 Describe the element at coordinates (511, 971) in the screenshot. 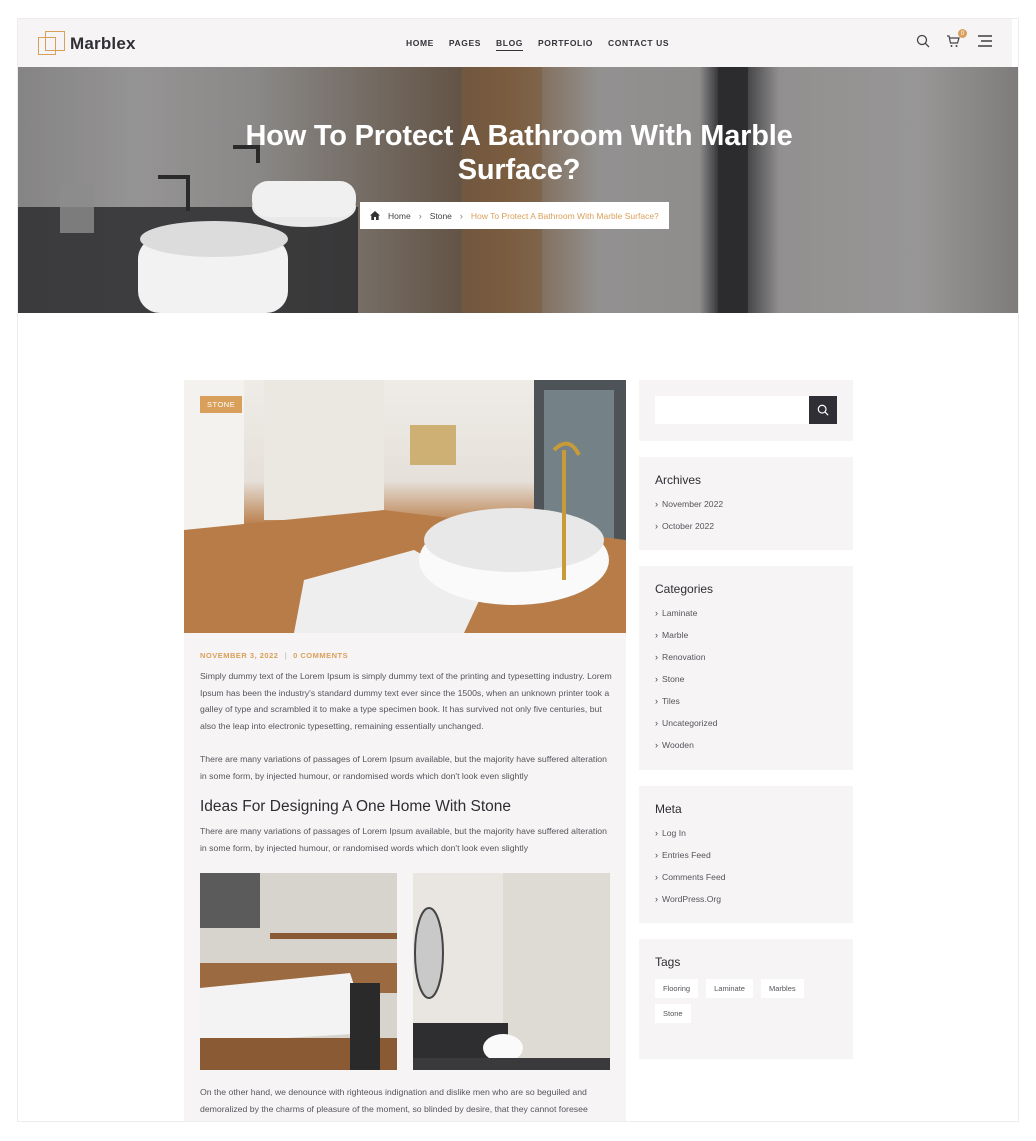

I see `bathroom-image` at that location.